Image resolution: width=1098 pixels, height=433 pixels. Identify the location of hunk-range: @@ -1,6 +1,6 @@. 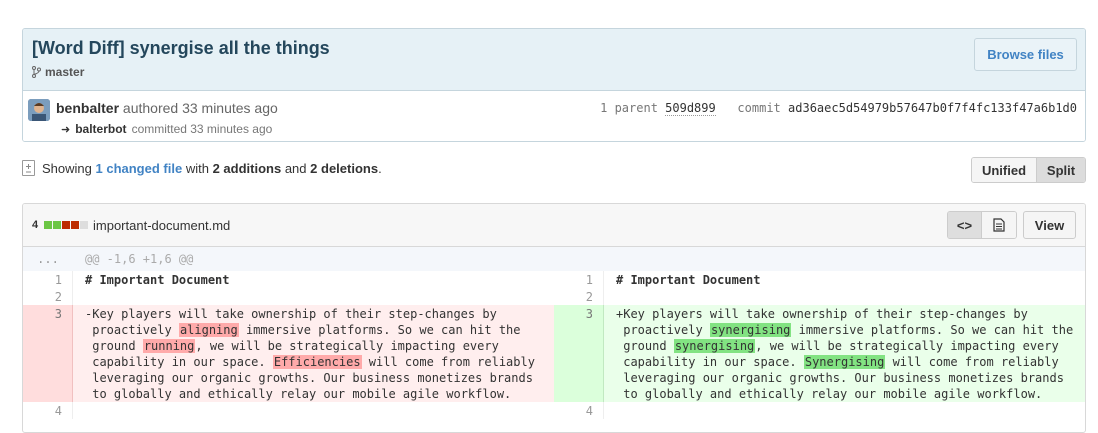
(139, 259).